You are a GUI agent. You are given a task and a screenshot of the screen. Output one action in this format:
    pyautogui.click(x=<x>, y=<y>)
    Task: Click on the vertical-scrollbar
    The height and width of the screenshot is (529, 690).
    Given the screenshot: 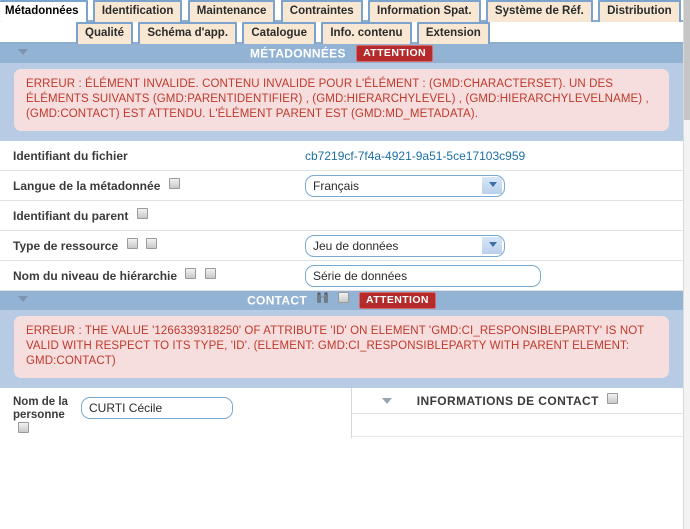 What is the action you would take?
    pyautogui.click(x=686, y=264)
    